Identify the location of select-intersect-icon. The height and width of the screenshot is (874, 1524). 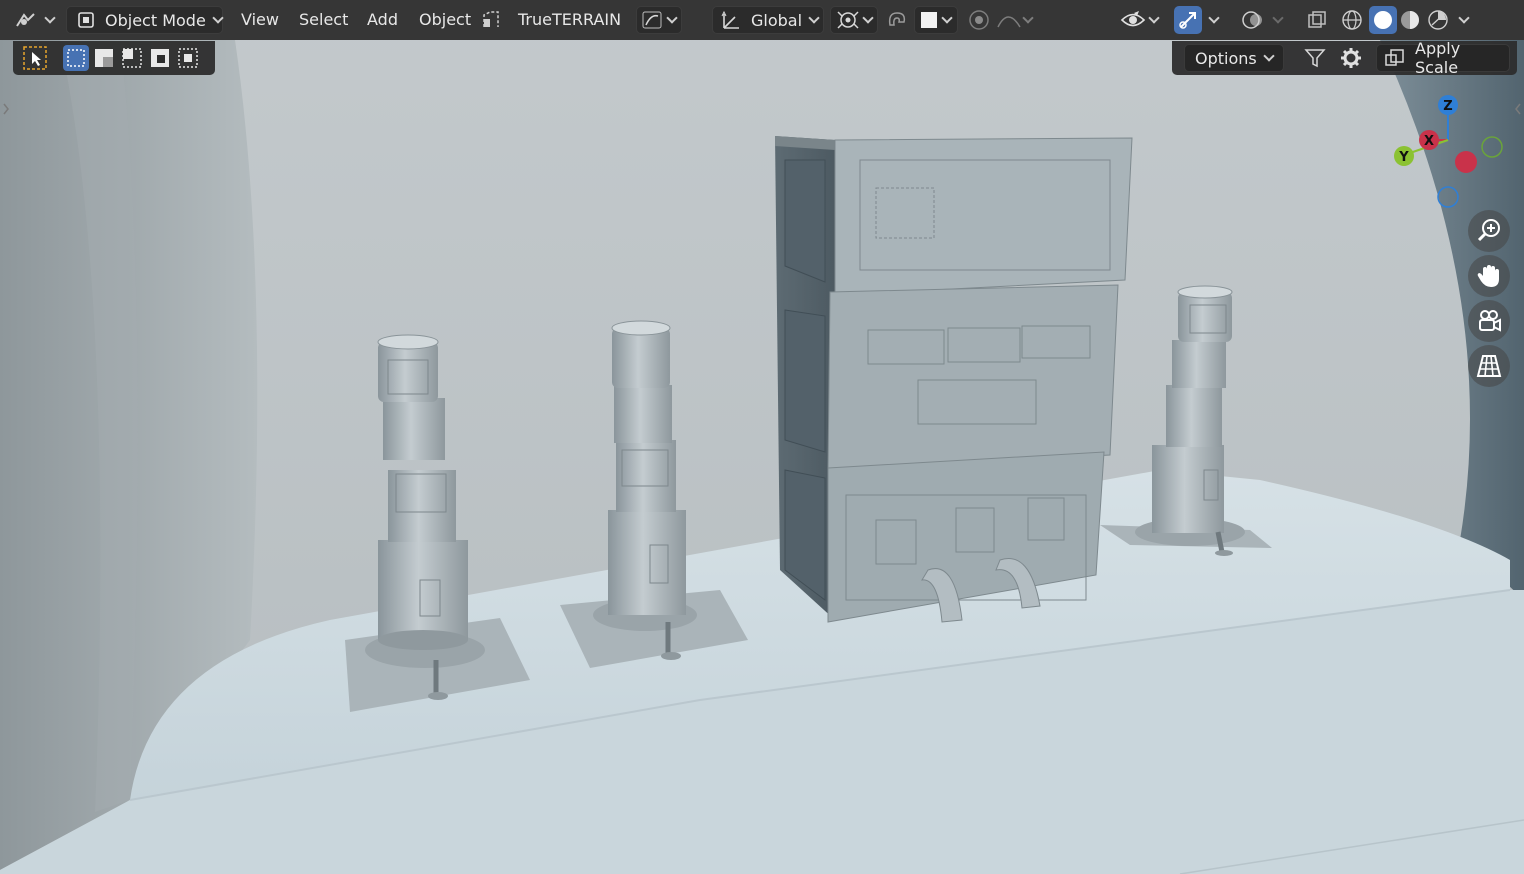
(188, 58).